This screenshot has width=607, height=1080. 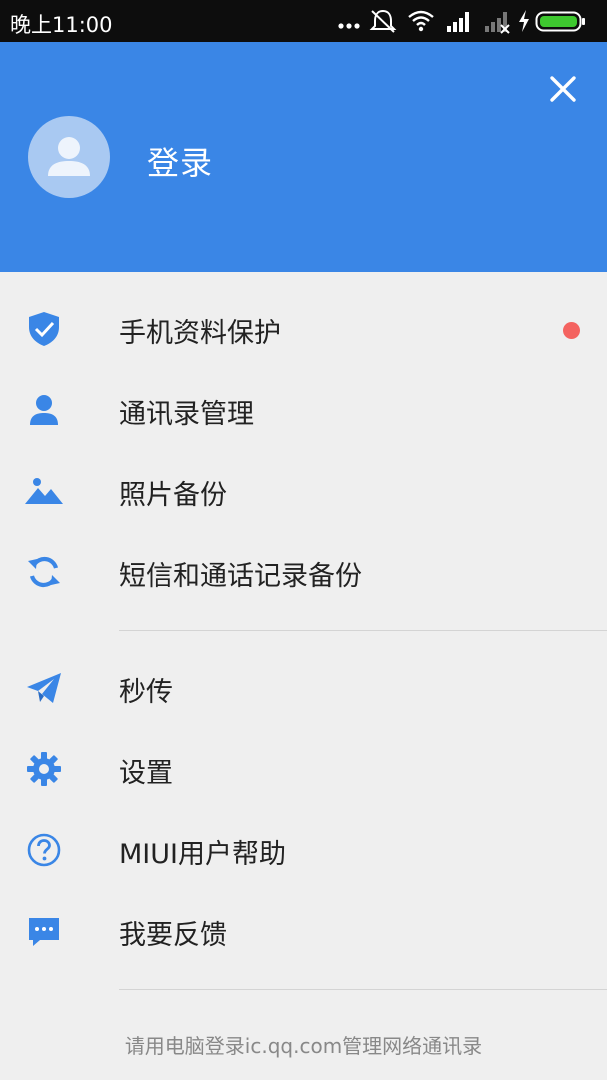 I want to click on menu-item-miui-help: MIUI用户帮助, so click(x=303, y=850).